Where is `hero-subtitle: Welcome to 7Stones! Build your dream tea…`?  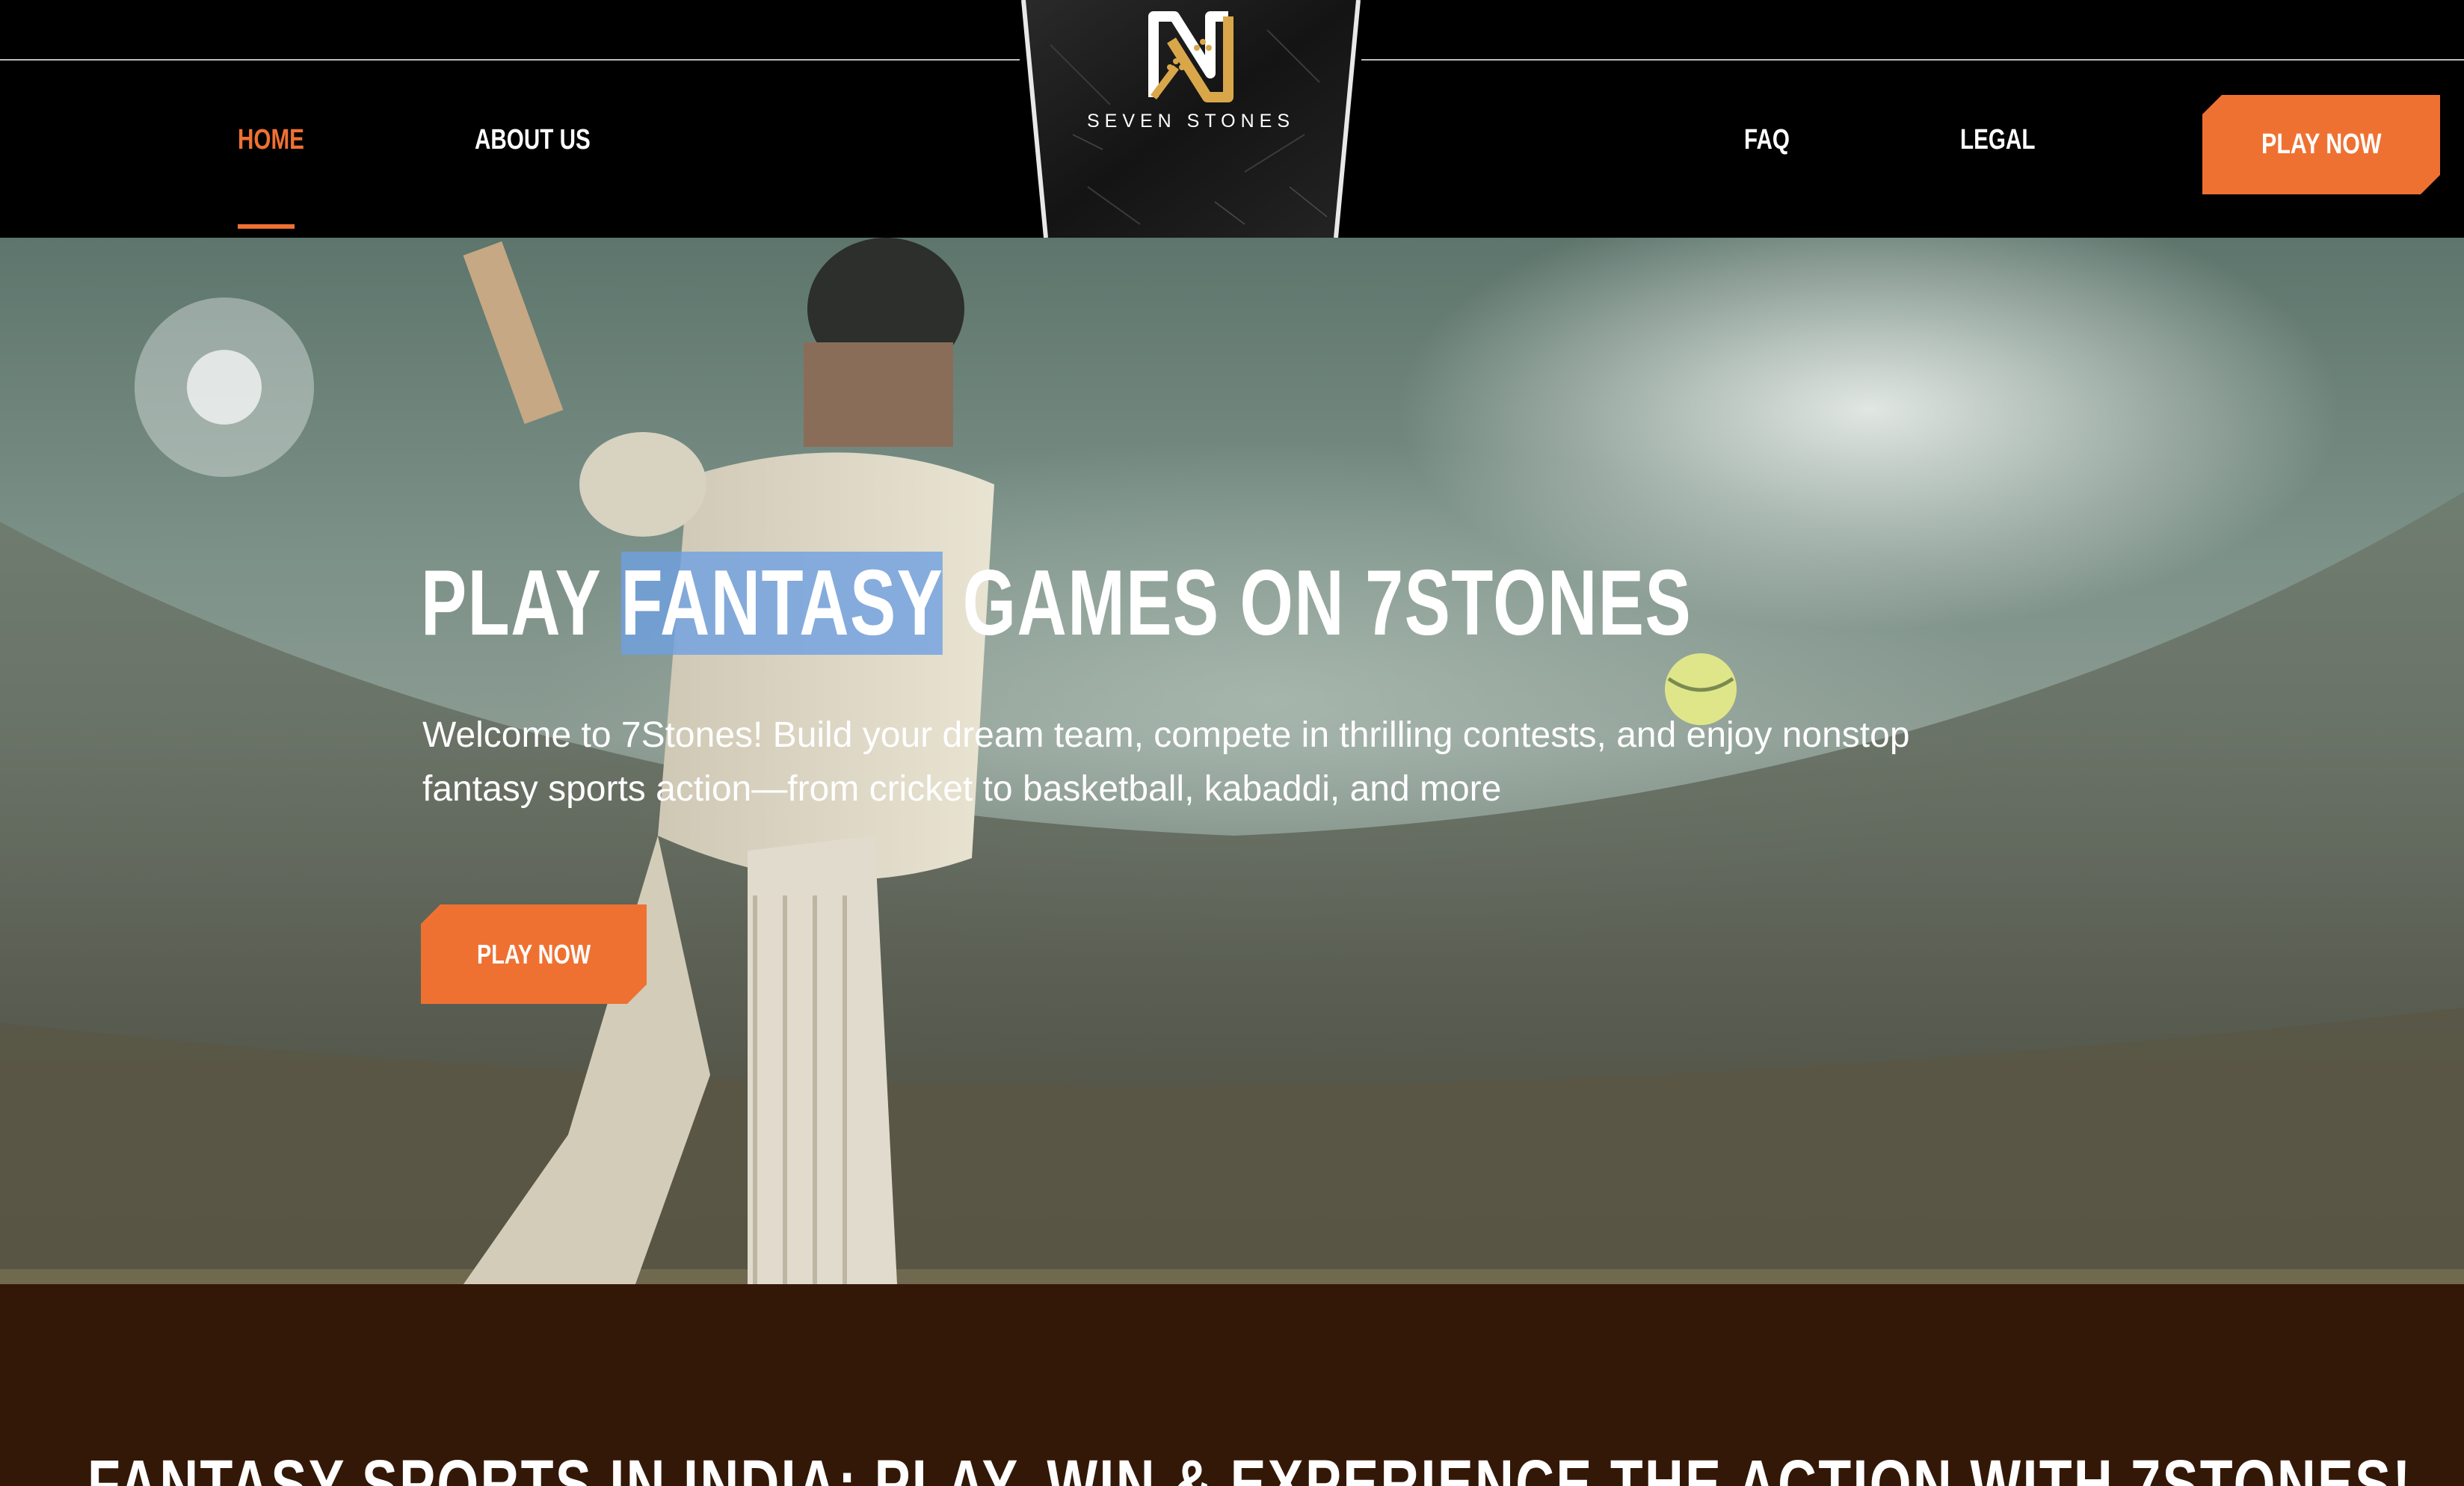 hero-subtitle: Welcome to 7Stones! Build your dream tea… is located at coordinates (1166, 762).